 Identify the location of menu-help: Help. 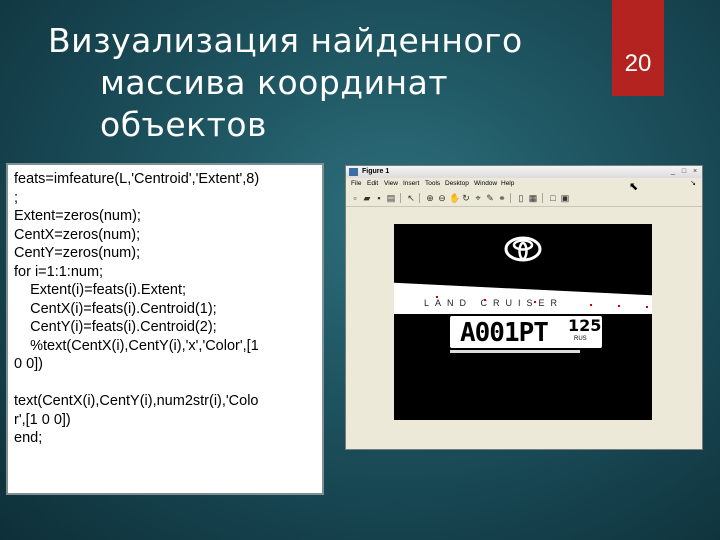
(507, 184).